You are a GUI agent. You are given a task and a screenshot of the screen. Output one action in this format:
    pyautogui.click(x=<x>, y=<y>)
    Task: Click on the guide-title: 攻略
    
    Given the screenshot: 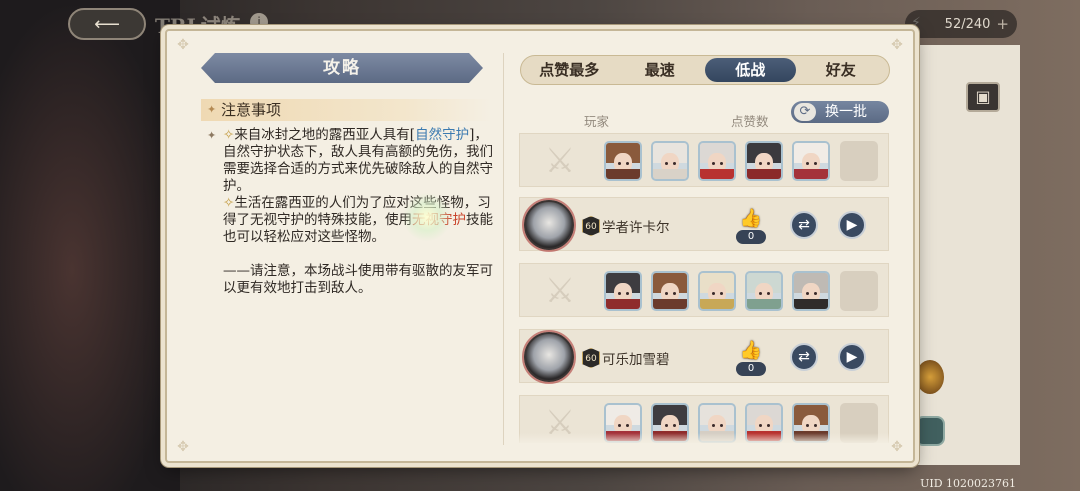 What is the action you would take?
    pyautogui.click(x=342, y=68)
    